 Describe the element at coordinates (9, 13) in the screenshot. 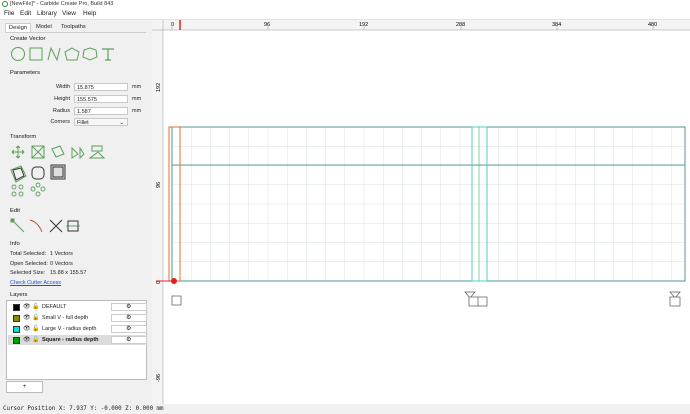

I see `menu-file: File` at that location.